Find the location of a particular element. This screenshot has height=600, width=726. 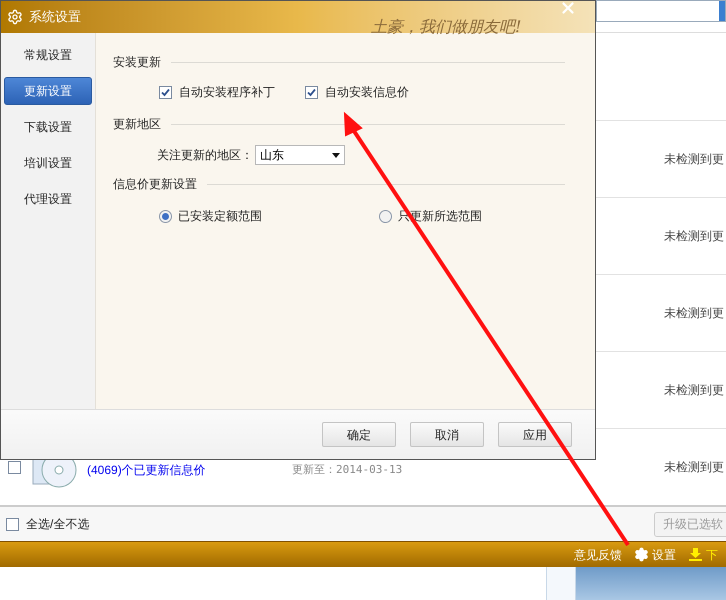

radio-label: 已安装定额范围 is located at coordinates (220, 216).